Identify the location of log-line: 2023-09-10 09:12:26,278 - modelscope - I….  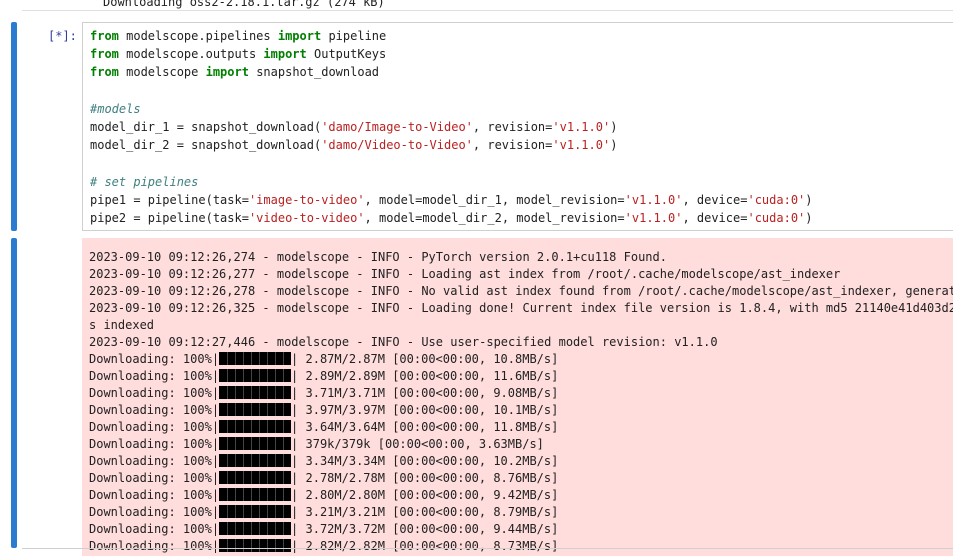
(521, 291).